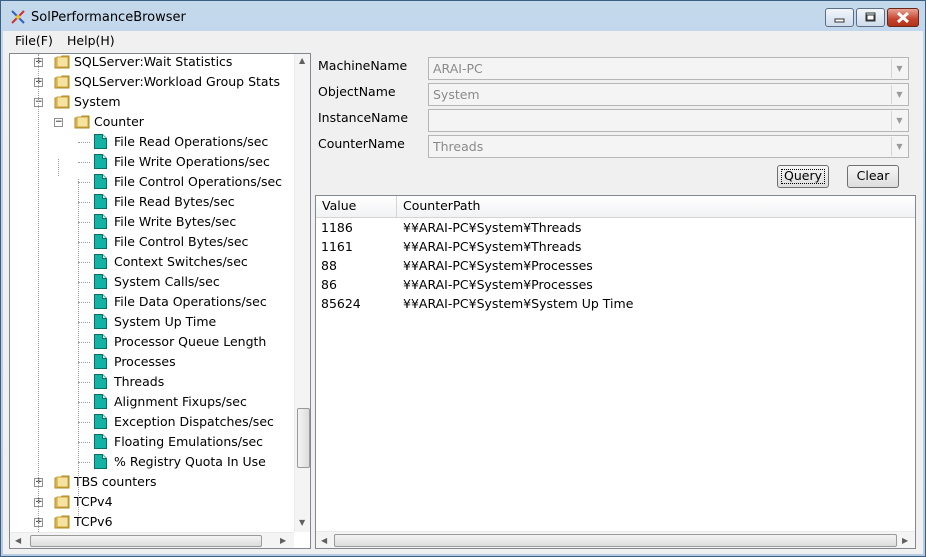 The image size is (926, 557). Describe the element at coordinates (152, 222) in the screenshot. I see `tree-leaf: File Write Bytes/sec` at that location.